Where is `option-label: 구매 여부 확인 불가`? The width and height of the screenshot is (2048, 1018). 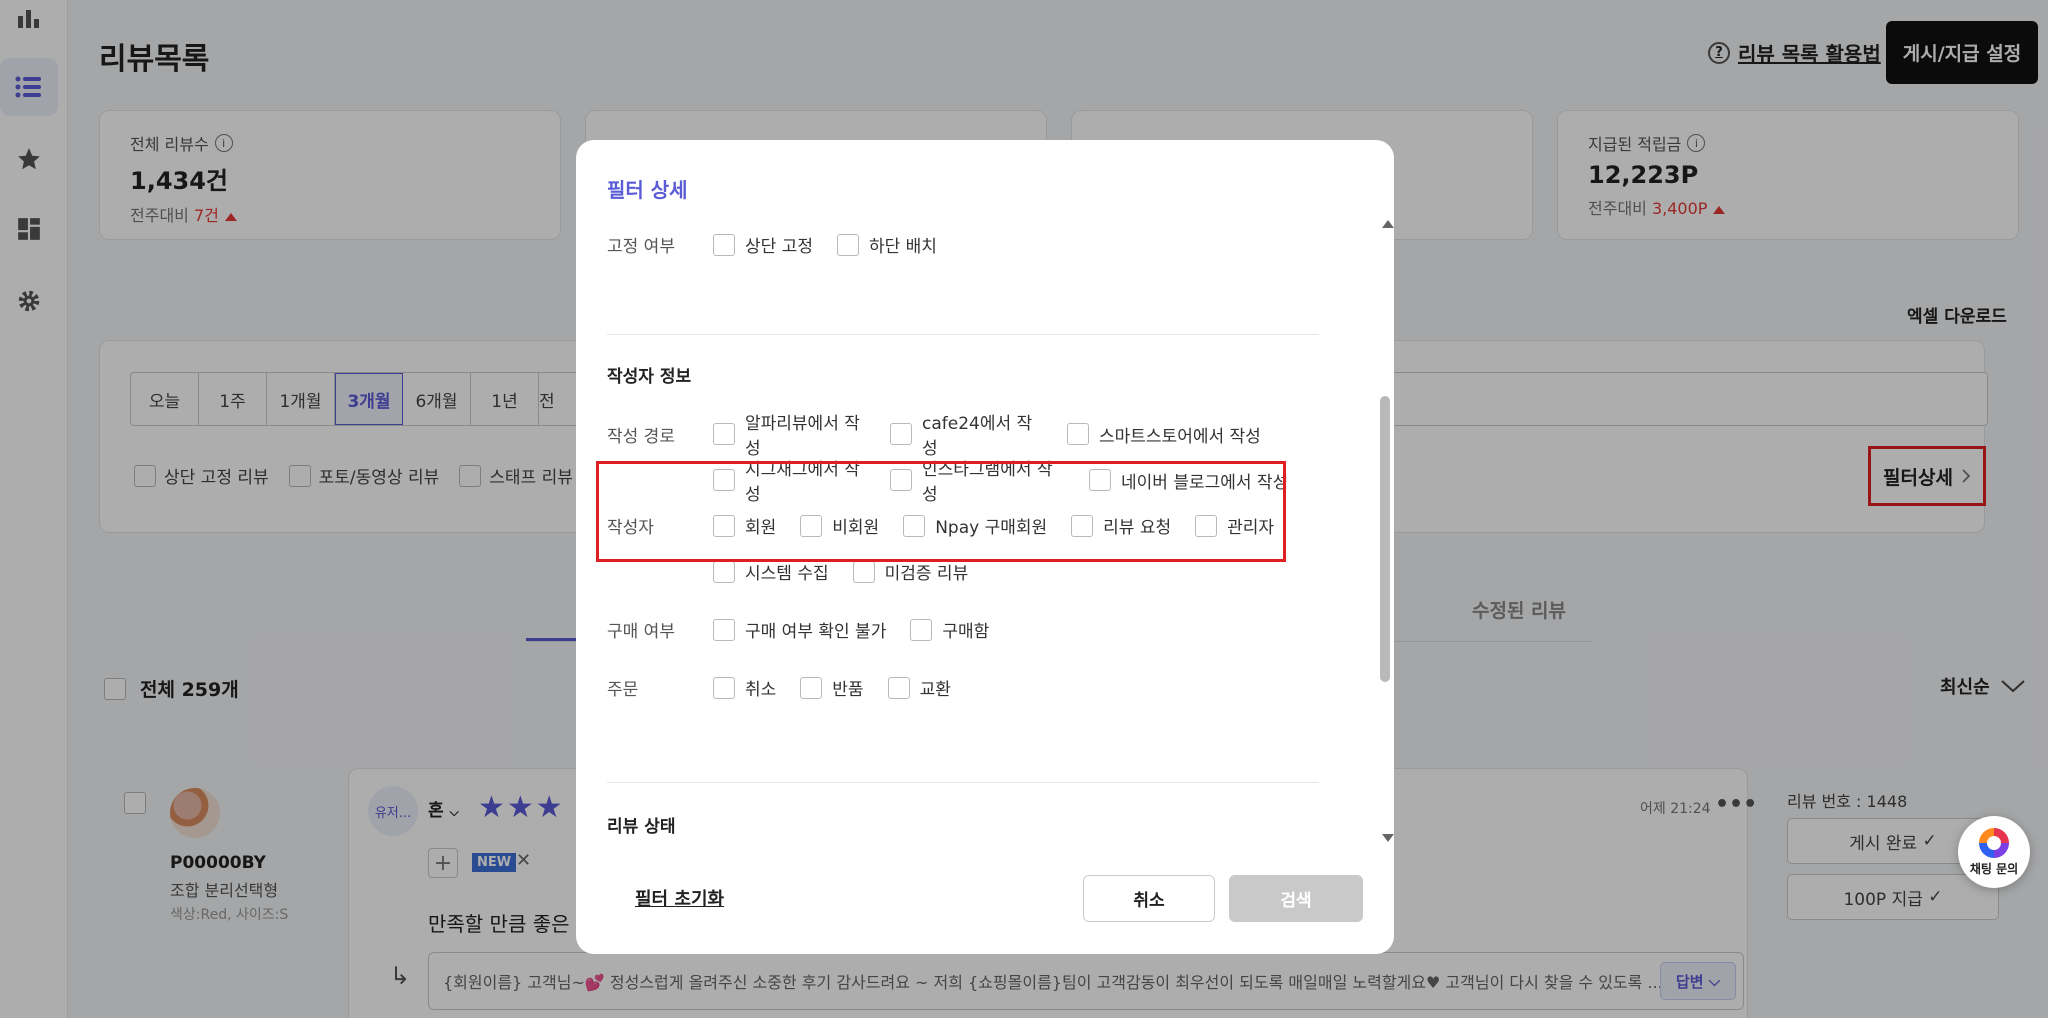
option-label: 구매 여부 확인 불가 is located at coordinates (816, 632).